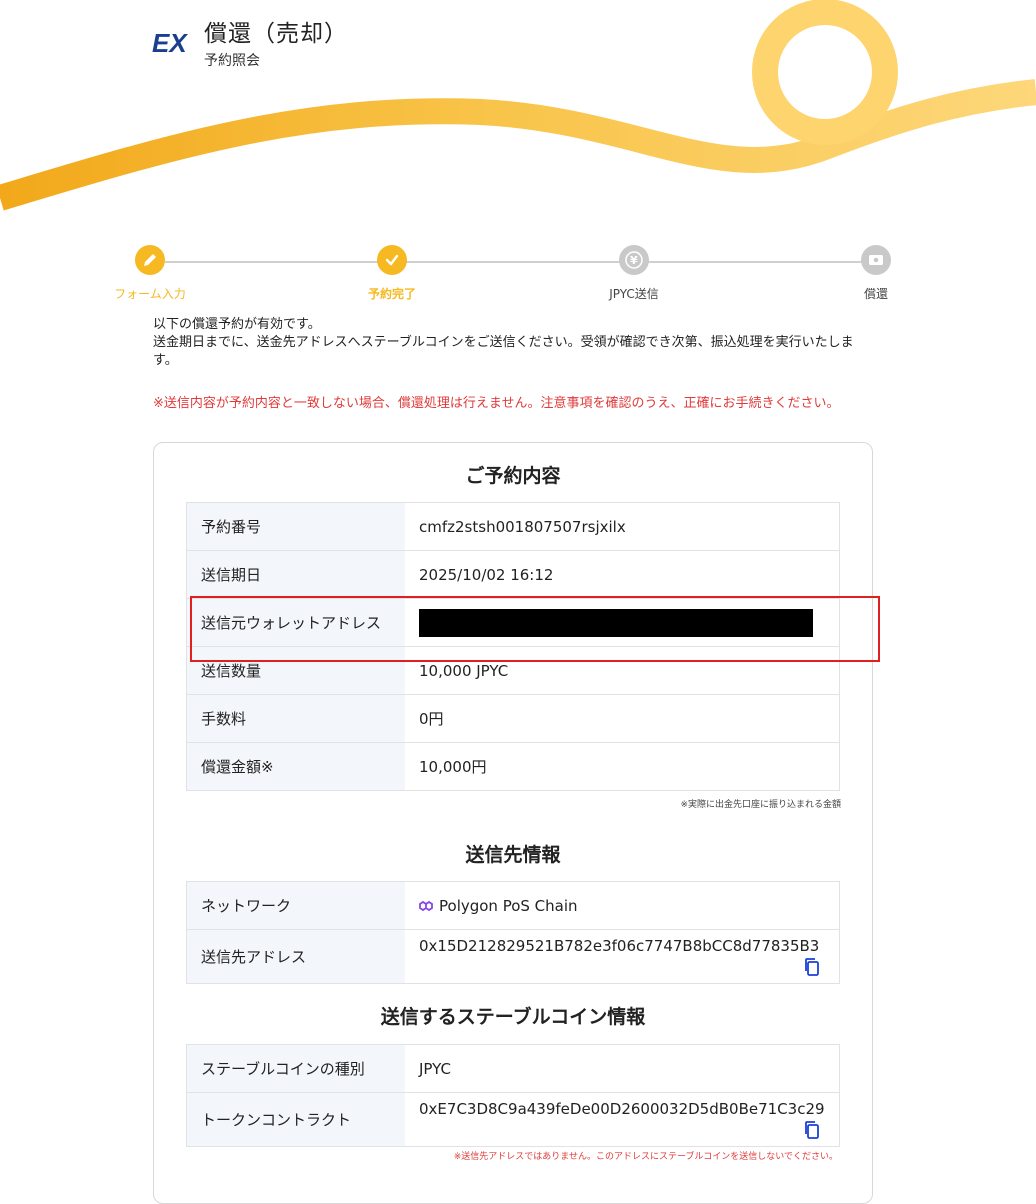 The height and width of the screenshot is (1204, 1036). I want to click on progress-stepper: フォーム入力 予約完了 ¥ JPYC送信 償還, so click(518, 275).